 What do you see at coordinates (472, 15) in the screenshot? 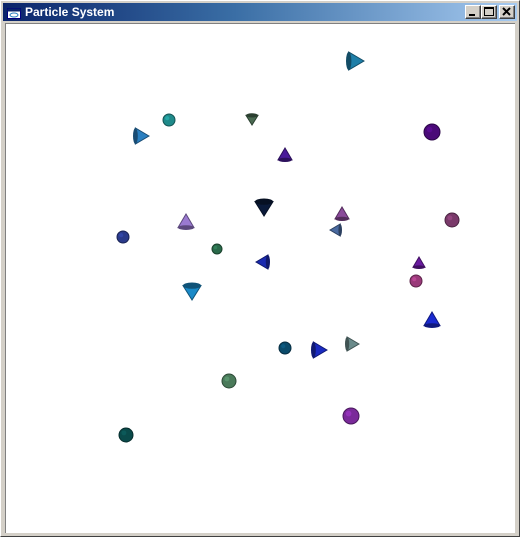
I see `minimize-icon` at bounding box center [472, 15].